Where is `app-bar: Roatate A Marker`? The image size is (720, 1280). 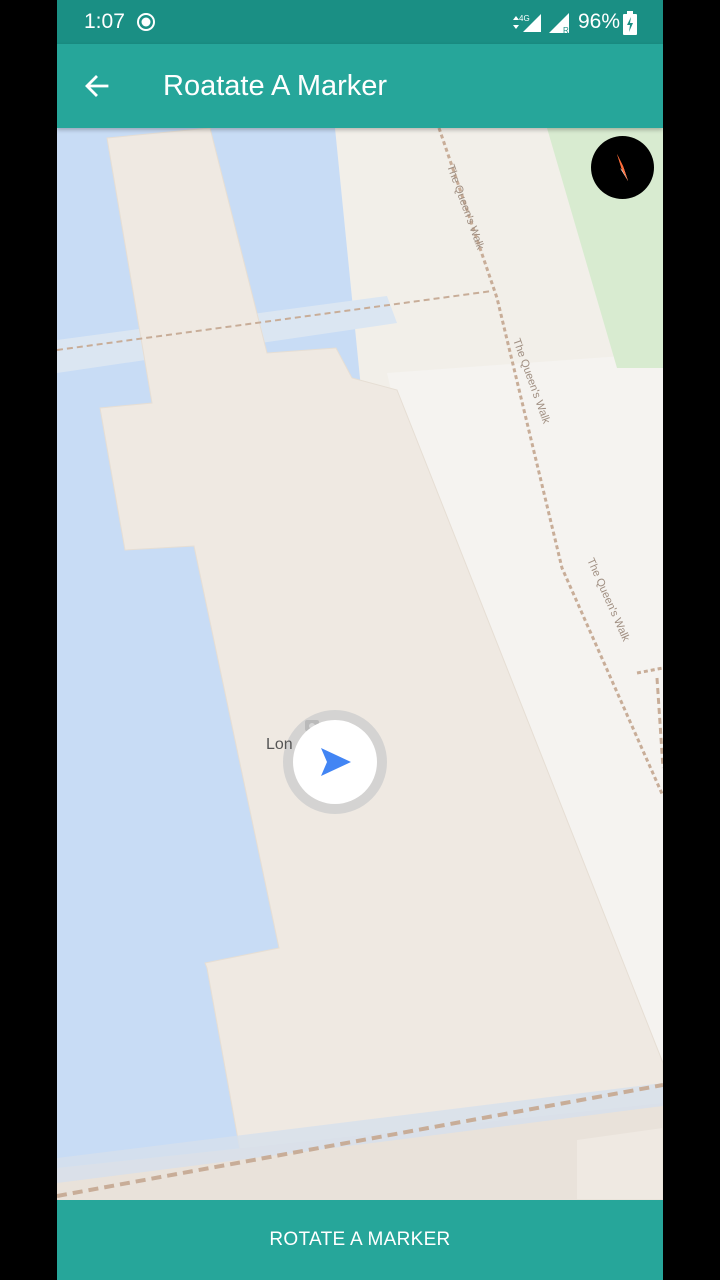 app-bar: Roatate A Marker is located at coordinates (360, 86).